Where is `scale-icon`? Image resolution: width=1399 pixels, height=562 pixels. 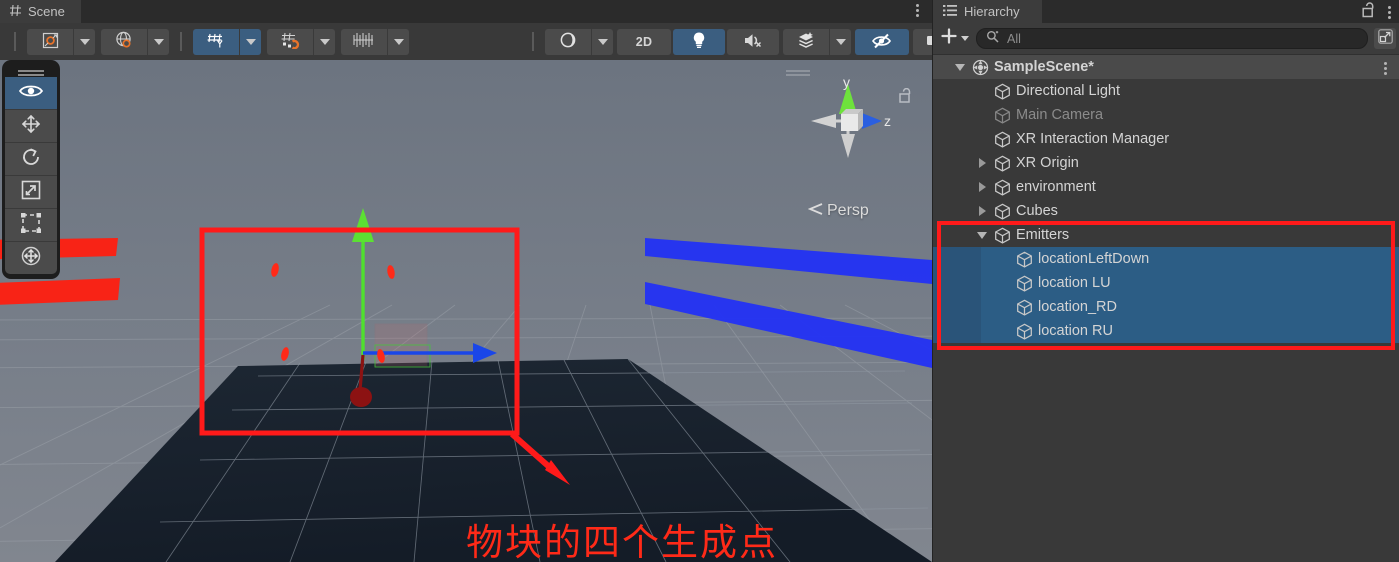
scale-icon is located at coordinates (31, 192).